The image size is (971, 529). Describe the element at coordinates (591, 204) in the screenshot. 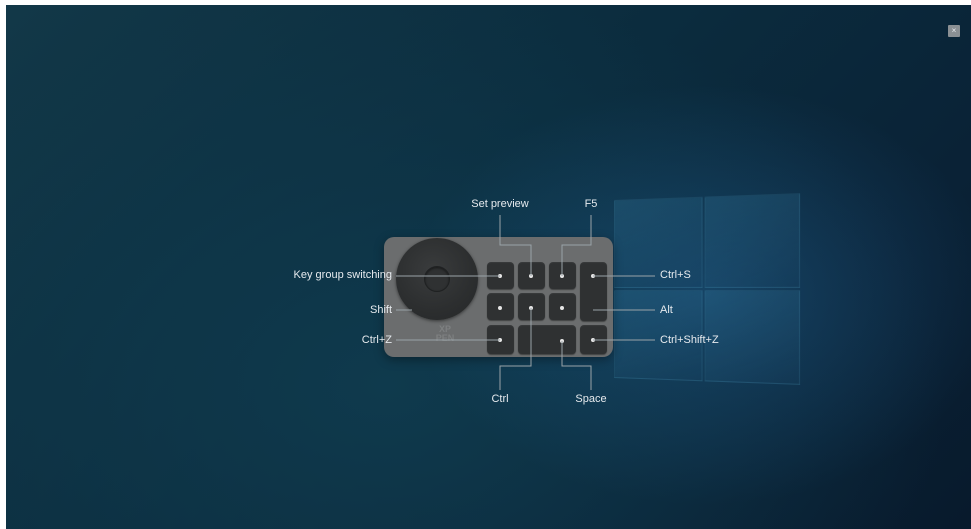

I see `label-f5: F5` at that location.